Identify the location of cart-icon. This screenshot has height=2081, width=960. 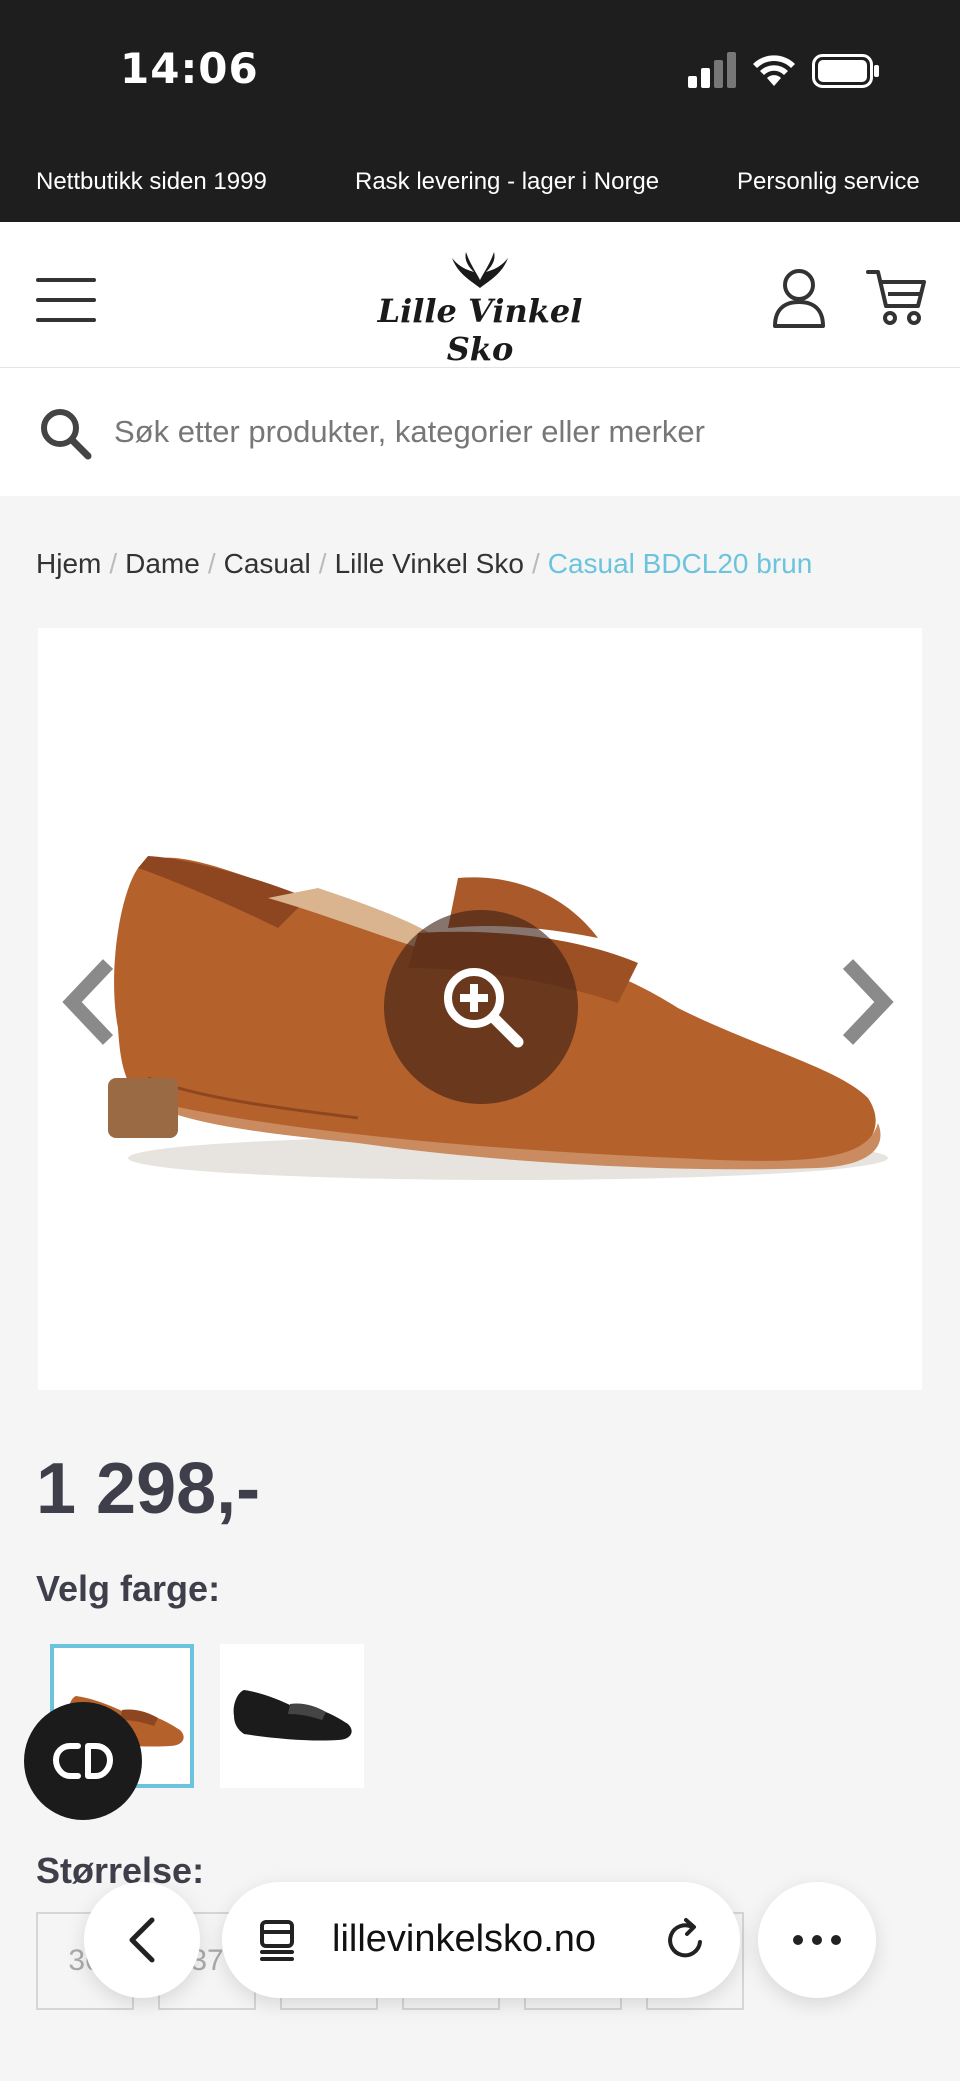
(897, 297).